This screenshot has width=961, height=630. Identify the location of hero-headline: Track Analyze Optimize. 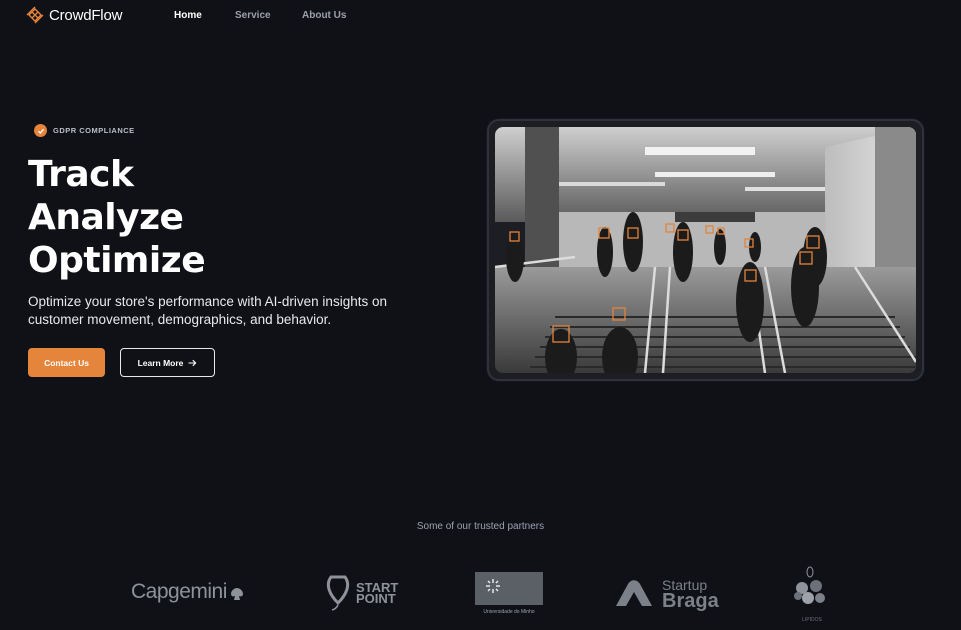
(117, 217).